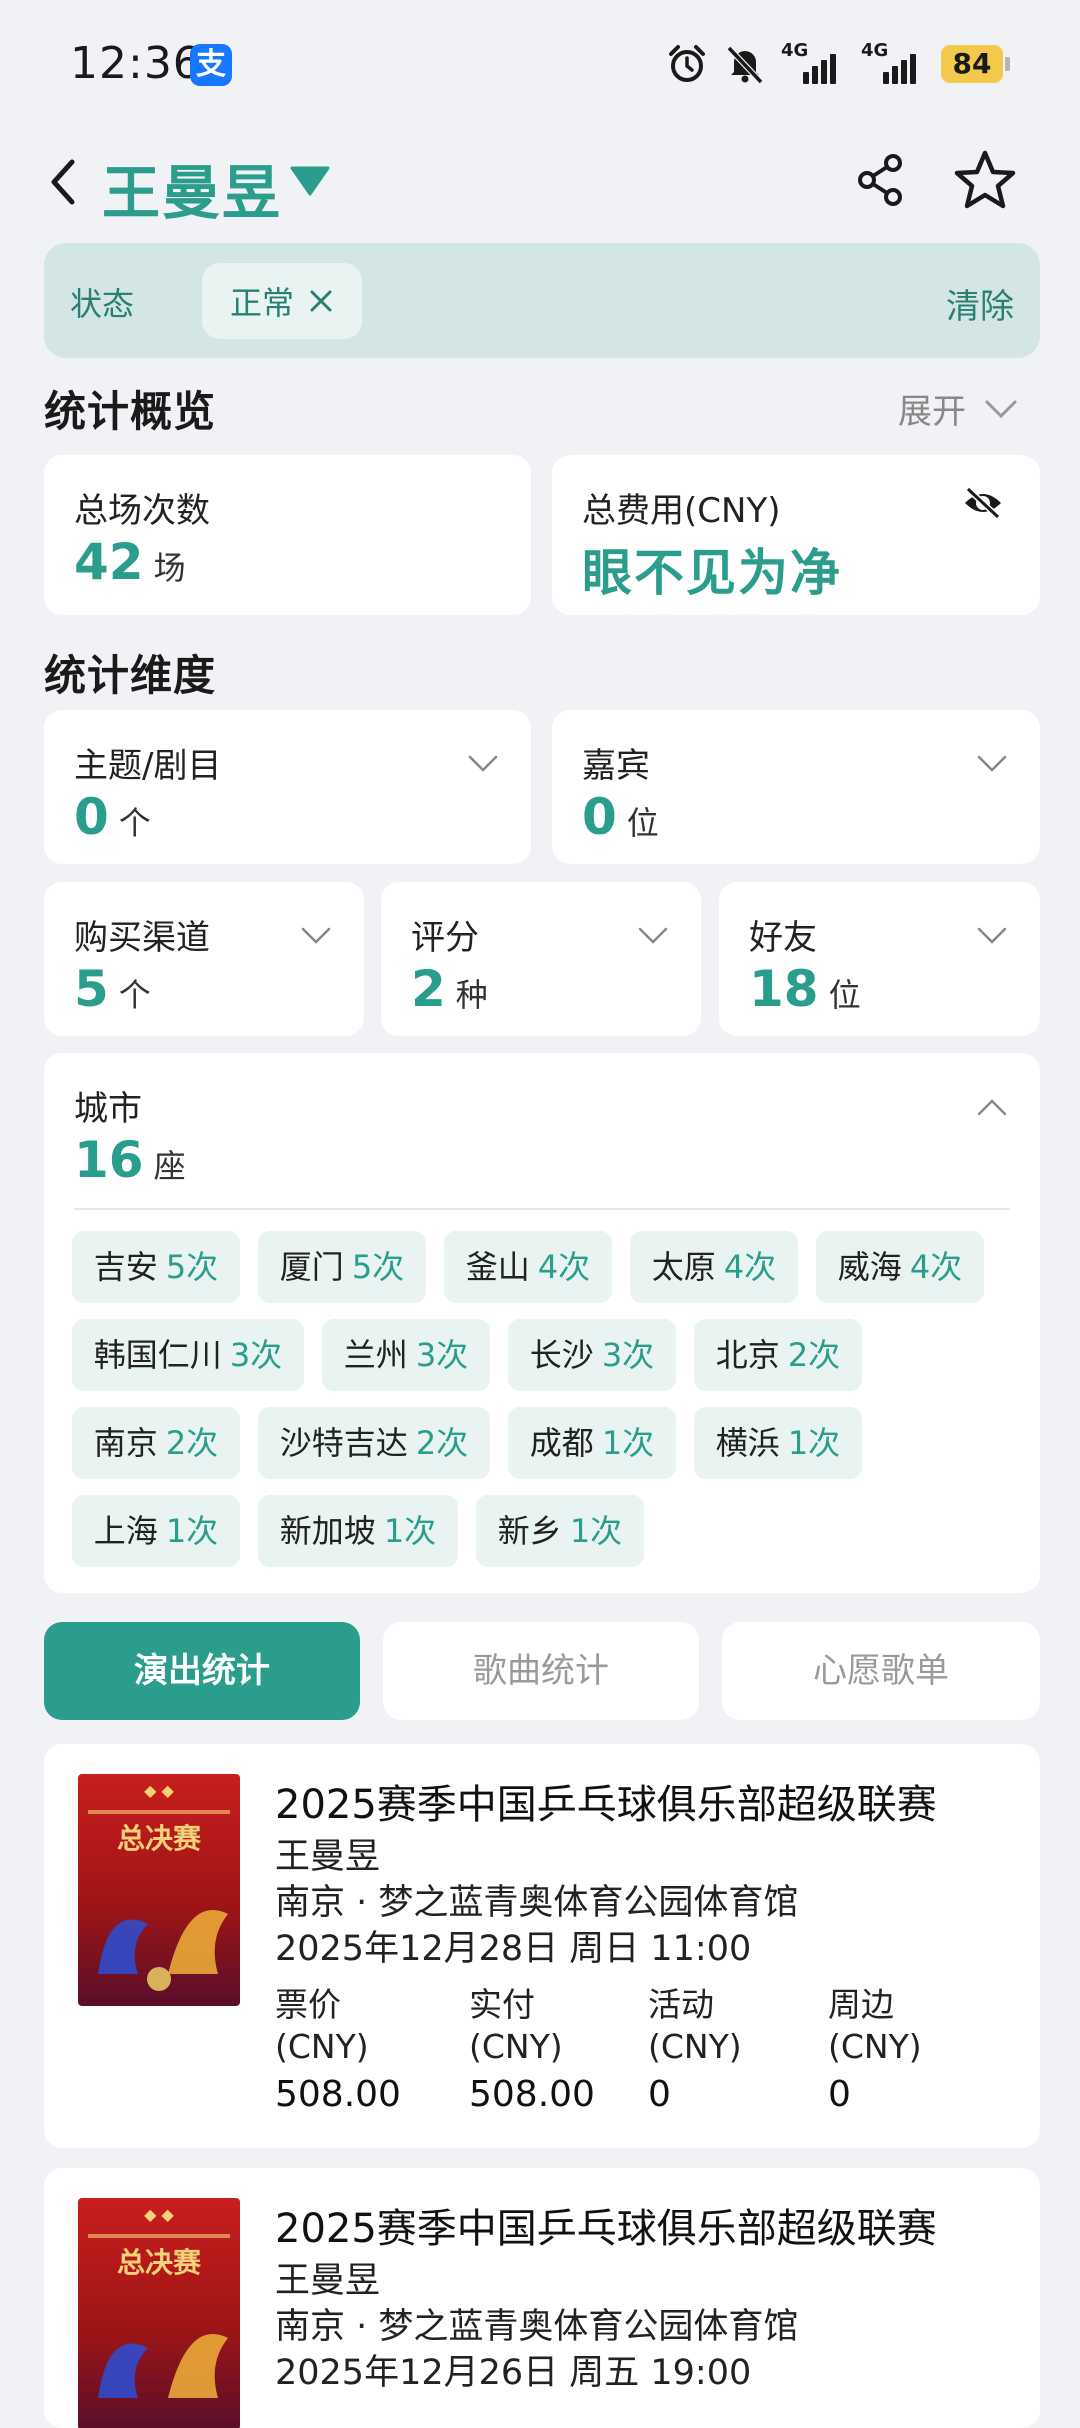 The height and width of the screenshot is (2428, 1080). I want to click on dimension-value: 5个, so click(112, 989).